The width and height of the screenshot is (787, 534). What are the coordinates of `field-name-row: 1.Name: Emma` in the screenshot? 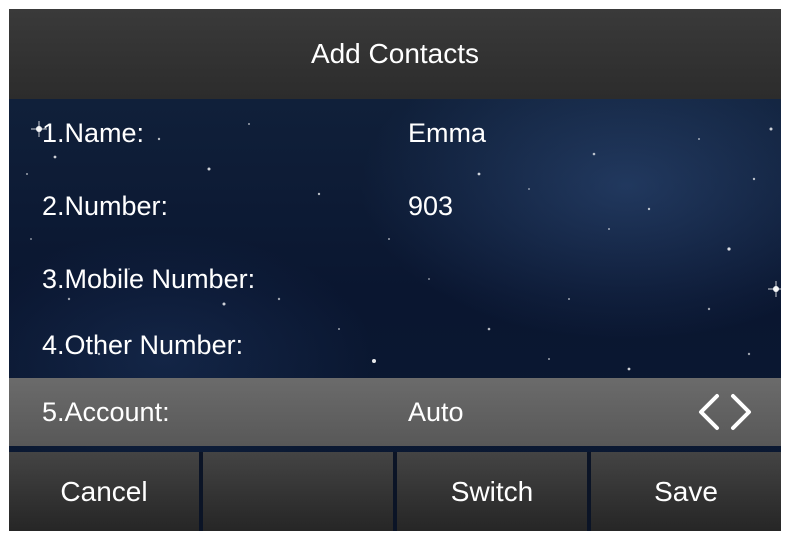 It's located at (395, 133).